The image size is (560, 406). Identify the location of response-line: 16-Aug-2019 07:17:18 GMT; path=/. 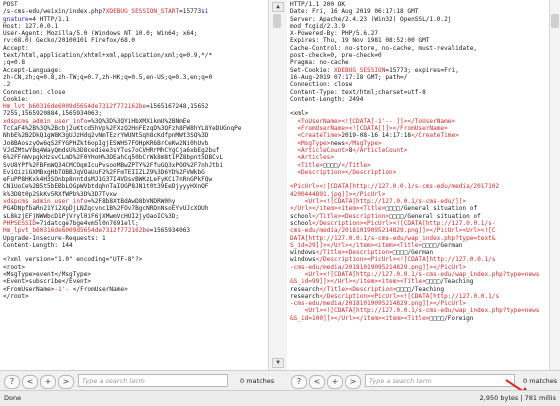
(419, 77).